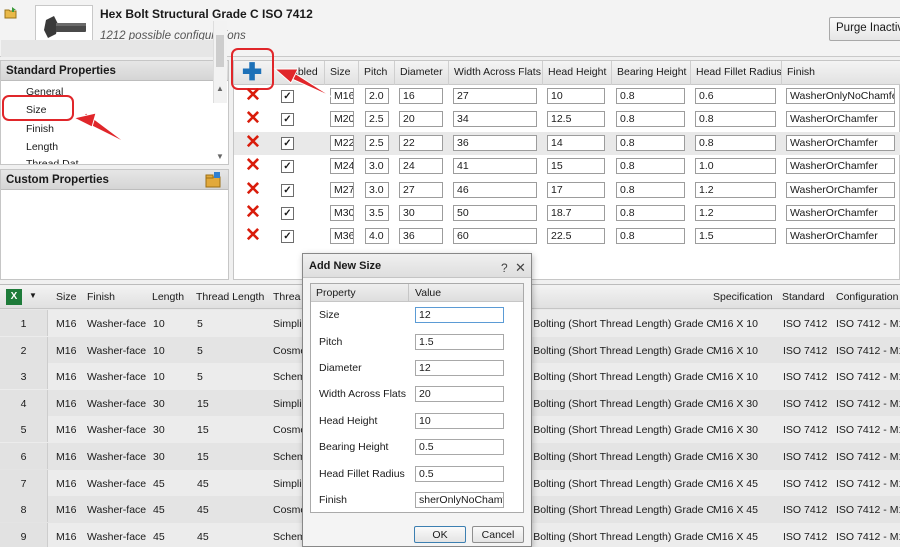  Describe the element at coordinates (342, 166) in the screenshot. I see `size-cell-size: M24` at that location.